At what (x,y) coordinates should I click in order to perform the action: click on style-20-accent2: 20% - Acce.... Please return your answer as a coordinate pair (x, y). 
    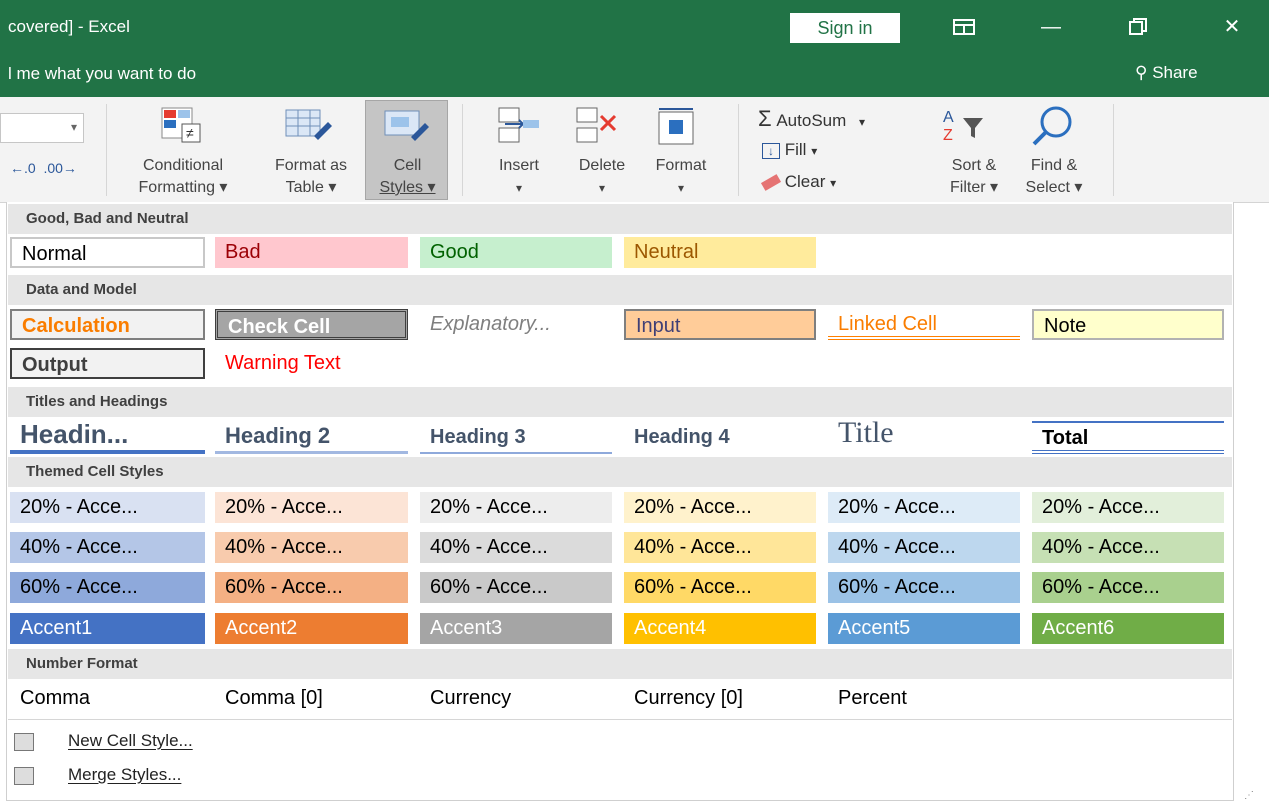
    Looking at the image, I should click on (311, 507).